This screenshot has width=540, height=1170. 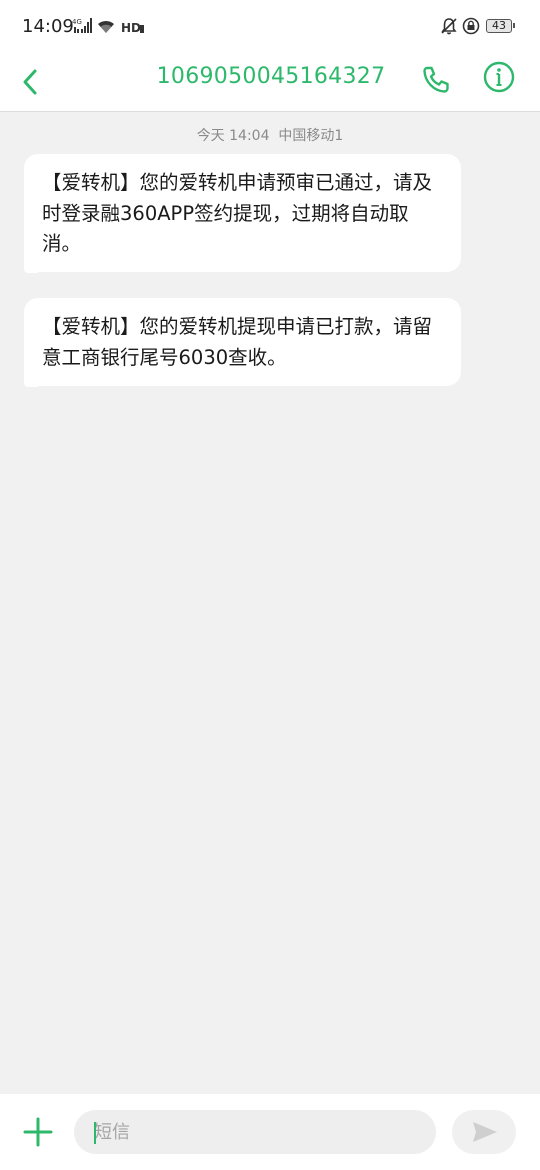 What do you see at coordinates (106, 26) in the screenshot?
I see `wifi-icon` at bounding box center [106, 26].